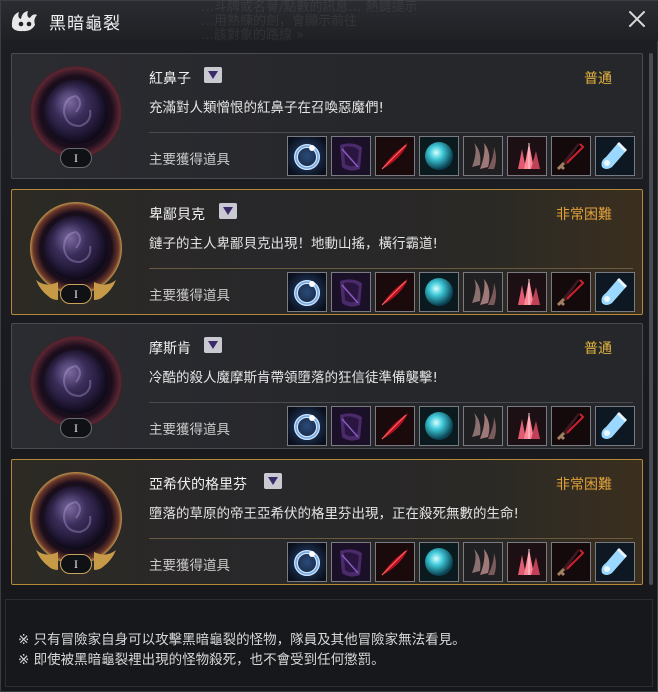 The image size is (658, 692). What do you see at coordinates (24, 21) in the screenshot?
I see `game-logo-icon` at bounding box center [24, 21].